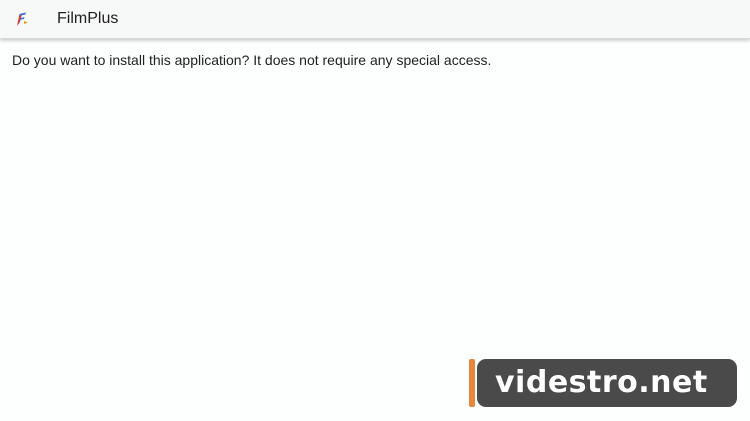 This screenshot has width=750, height=421. I want to click on filmplus-app-icon, so click(22, 19).